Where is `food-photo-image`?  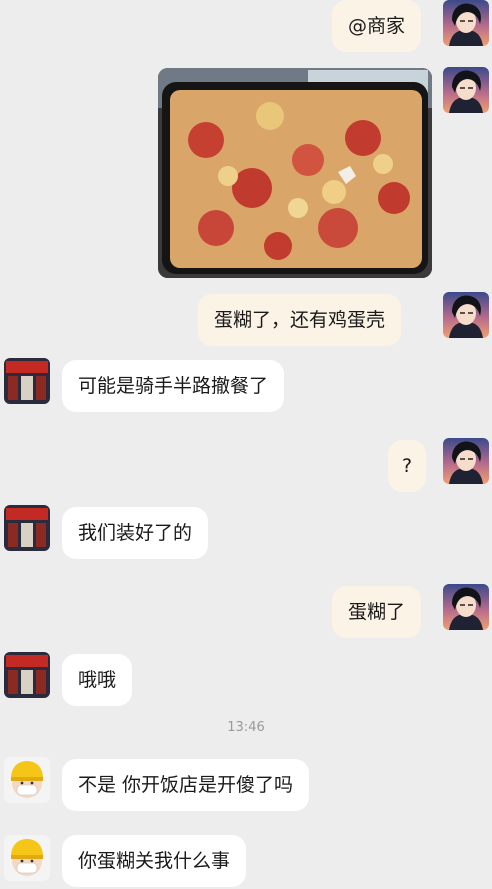
food-photo-image is located at coordinates (295, 173).